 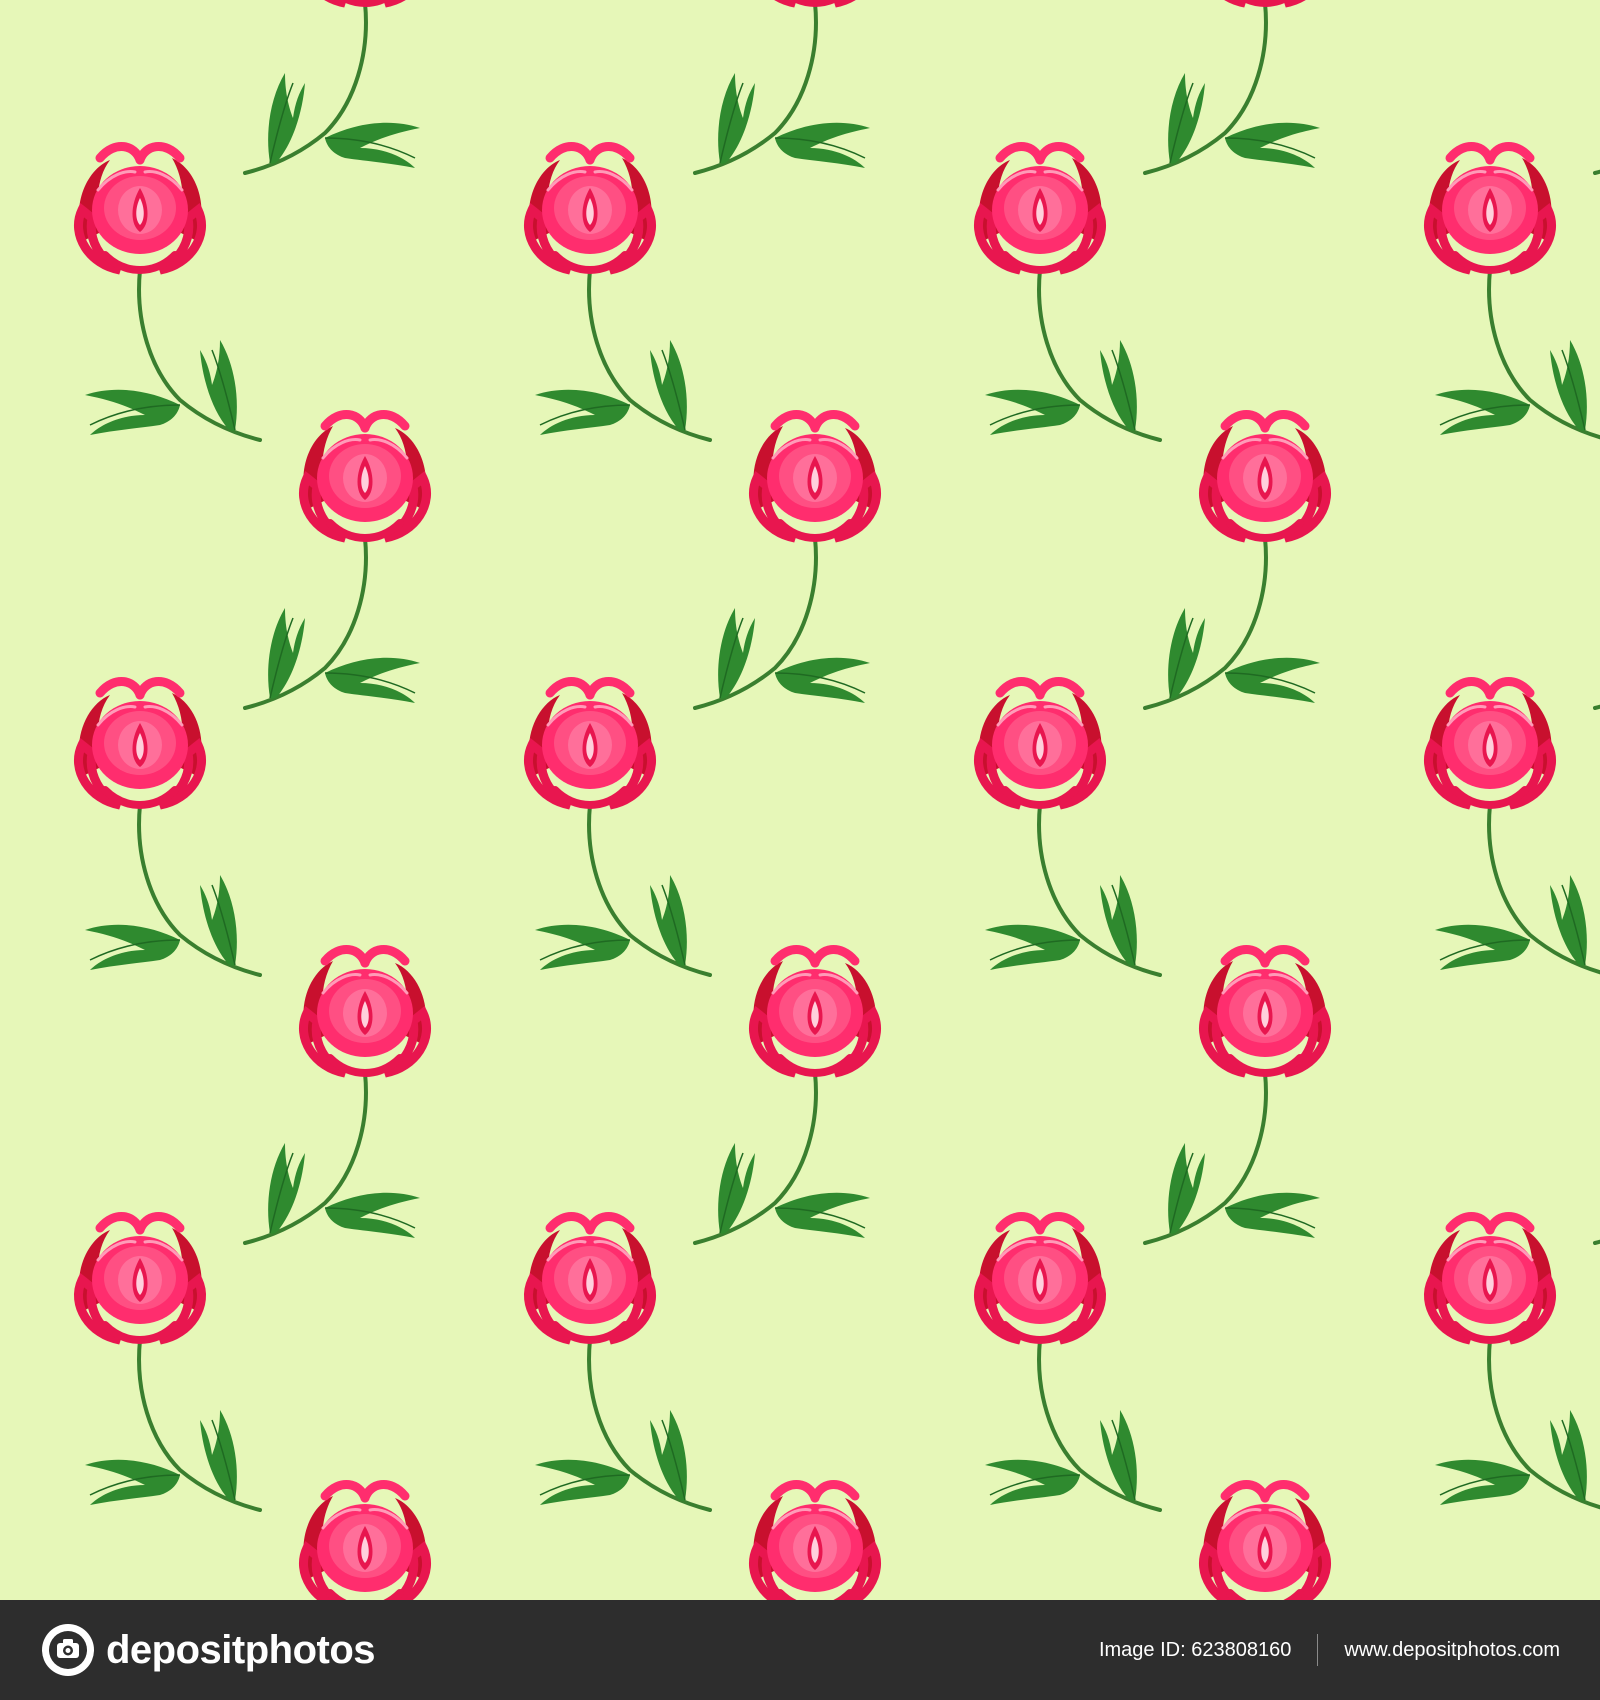 I want to click on depositphotos-logo-icon, so click(x=68, y=1650).